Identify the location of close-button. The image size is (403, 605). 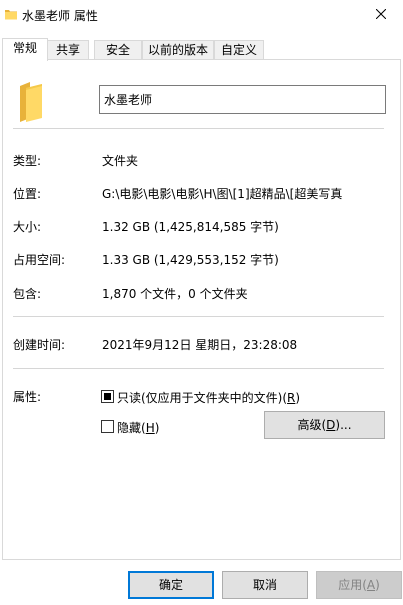
(381, 14).